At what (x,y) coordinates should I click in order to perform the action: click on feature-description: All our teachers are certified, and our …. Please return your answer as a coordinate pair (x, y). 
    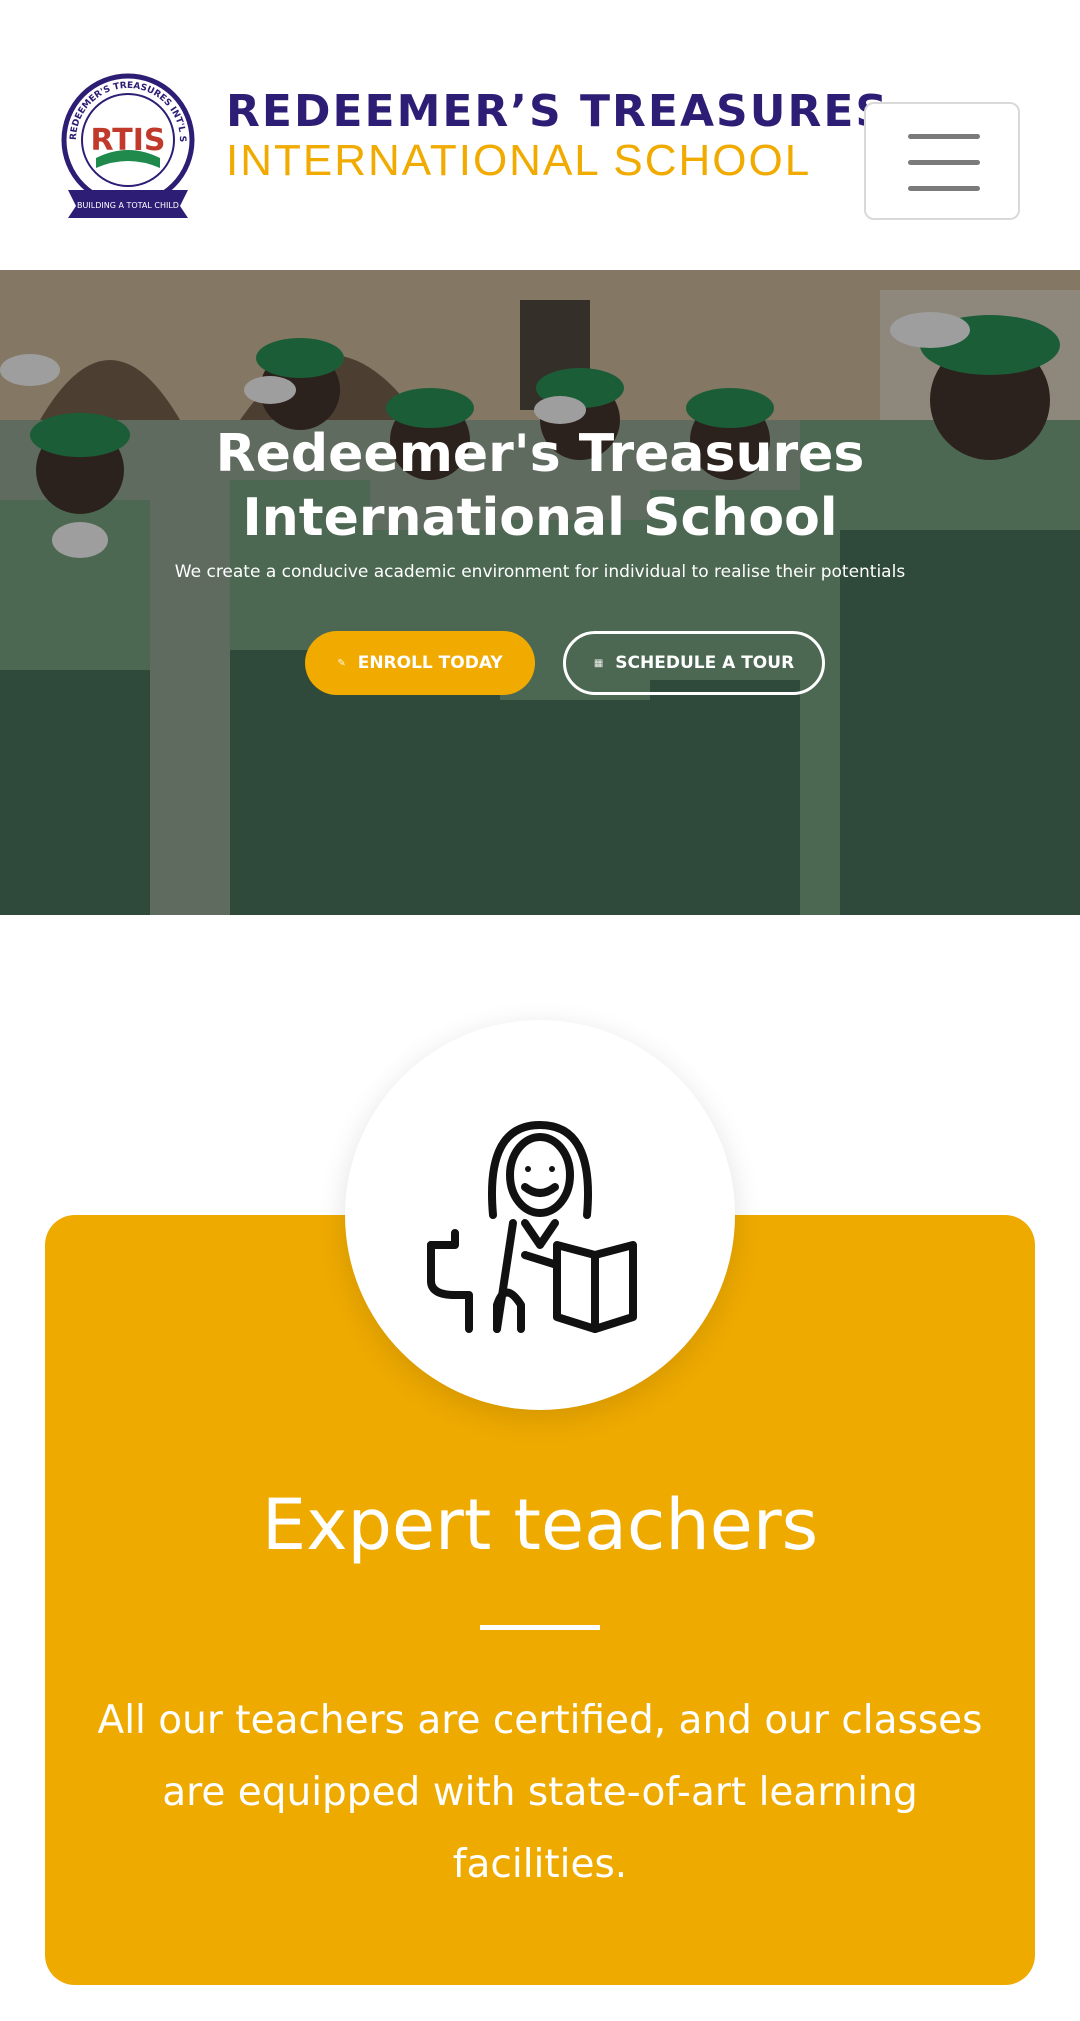
    Looking at the image, I should click on (540, 1792).